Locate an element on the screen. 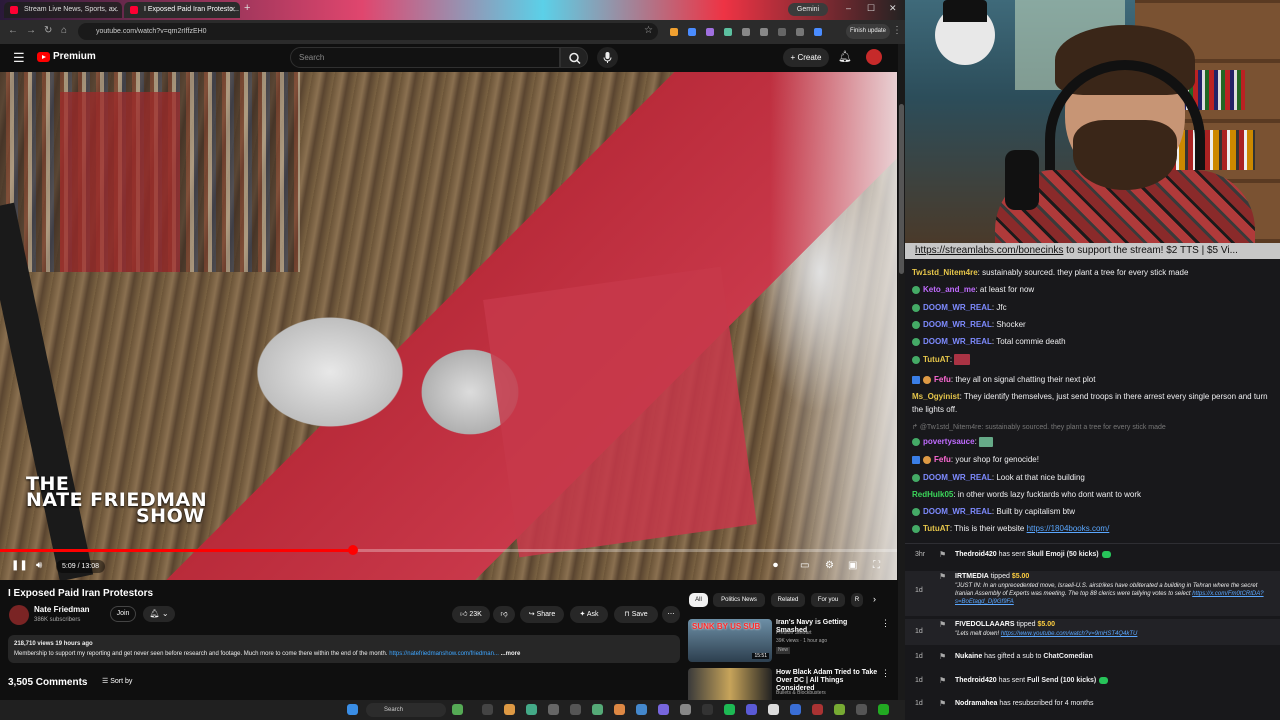 The width and height of the screenshot is (1280, 720). minimize-icon: – is located at coordinates (848, 8).